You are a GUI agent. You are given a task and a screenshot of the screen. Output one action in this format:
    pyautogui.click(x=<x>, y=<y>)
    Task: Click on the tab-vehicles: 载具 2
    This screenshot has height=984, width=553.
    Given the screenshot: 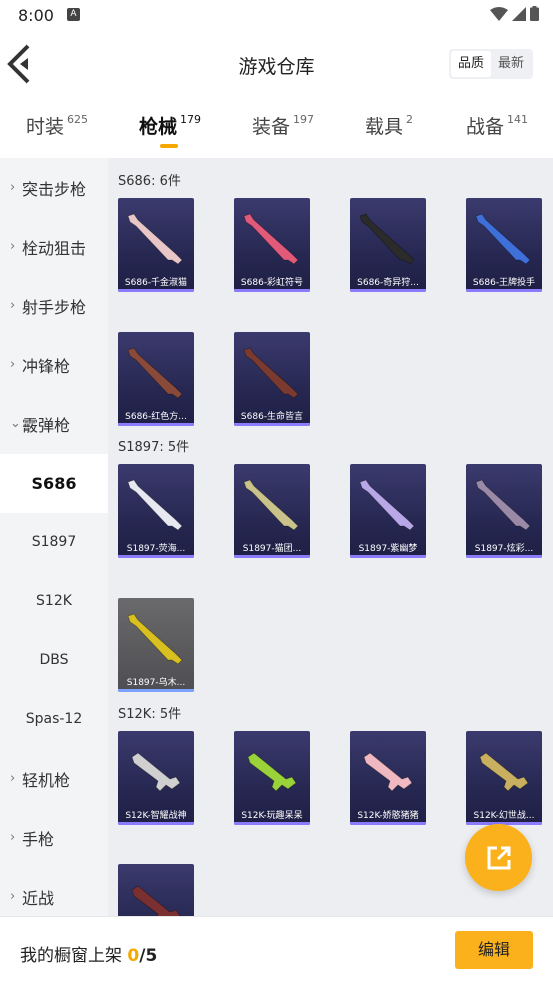 What is the action you would take?
    pyautogui.click(x=389, y=125)
    